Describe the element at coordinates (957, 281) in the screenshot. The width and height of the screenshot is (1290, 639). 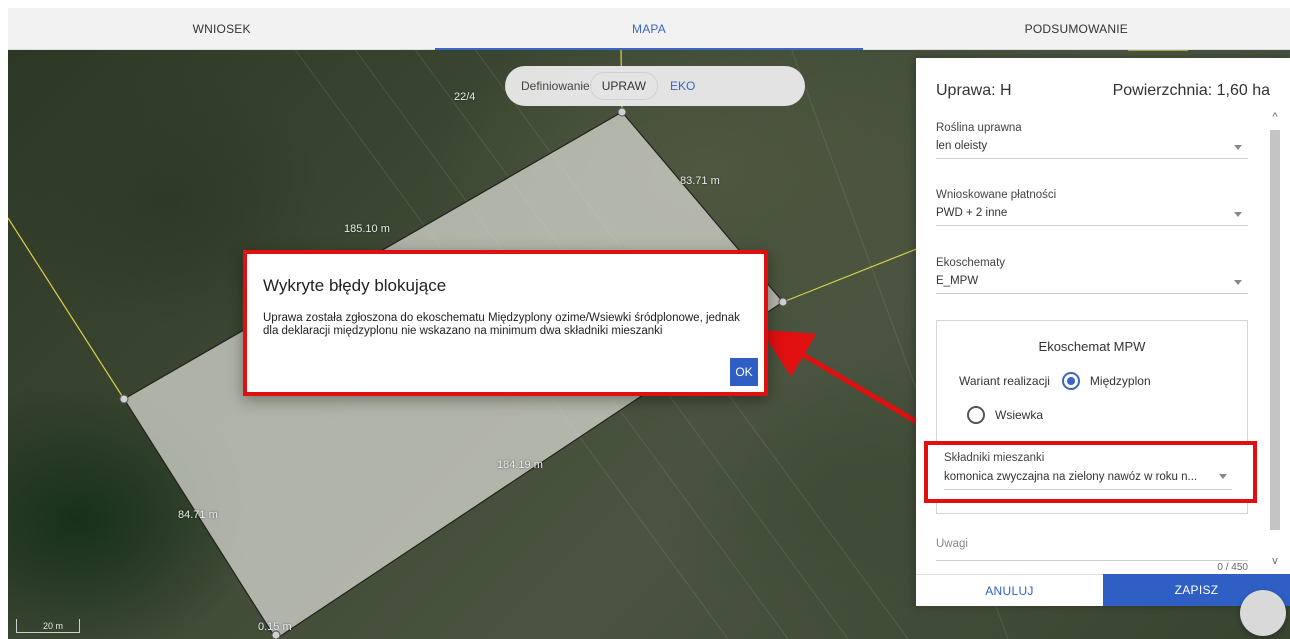
I see `ekoschematy-value: E_MPW` at that location.